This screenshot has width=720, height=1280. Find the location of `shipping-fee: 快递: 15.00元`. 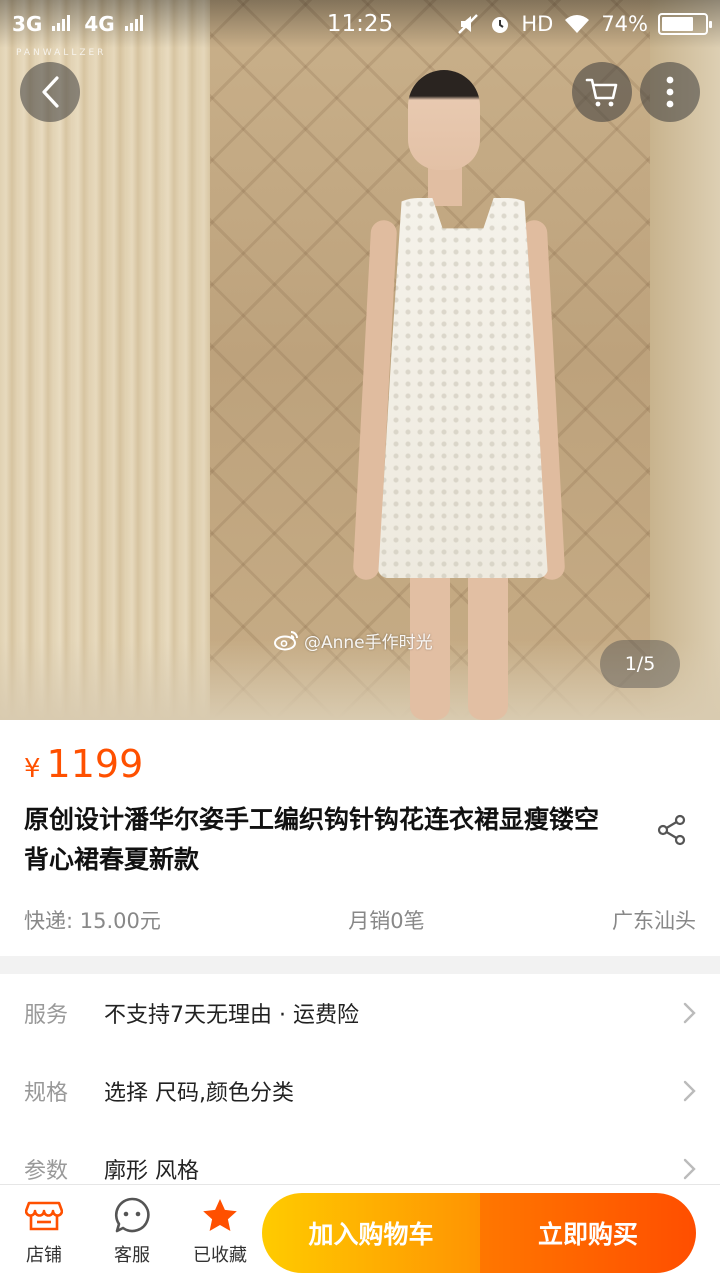

shipping-fee: 快递: 15.00元 is located at coordinates (92, 921).